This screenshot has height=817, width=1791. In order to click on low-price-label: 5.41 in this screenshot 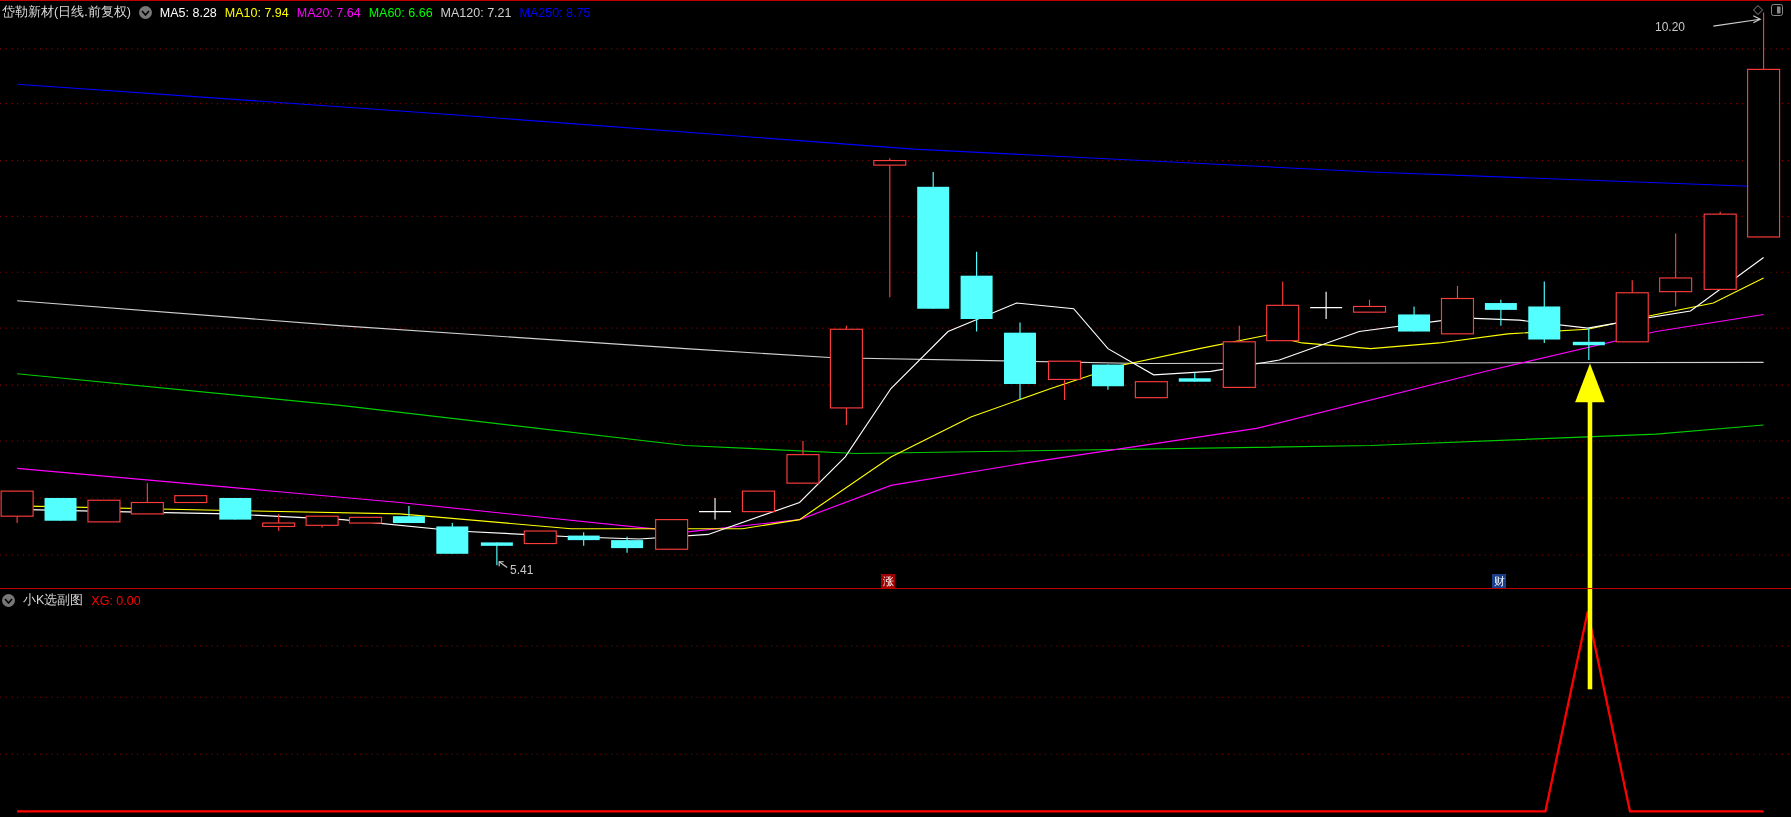, I will do `click(522, 570)`.